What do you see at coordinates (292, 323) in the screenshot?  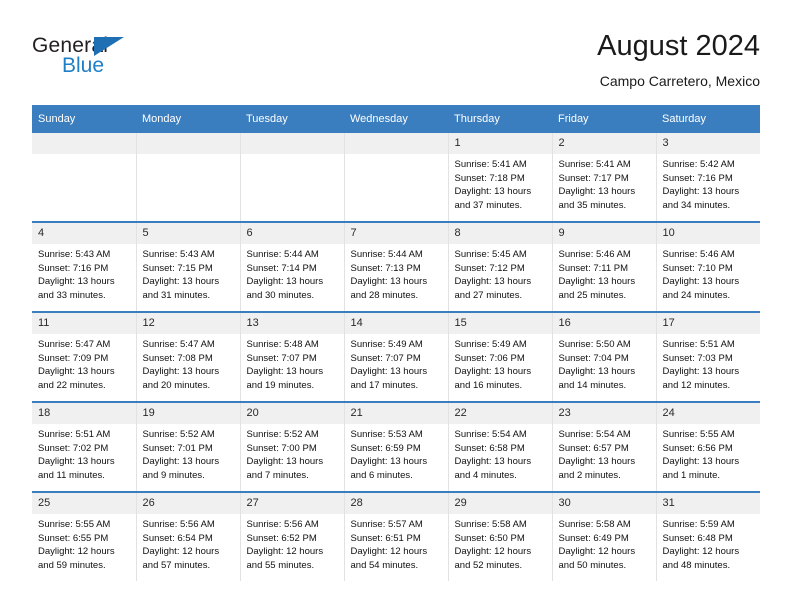 I see `day-number: 13` at bounding box center [292, 323].